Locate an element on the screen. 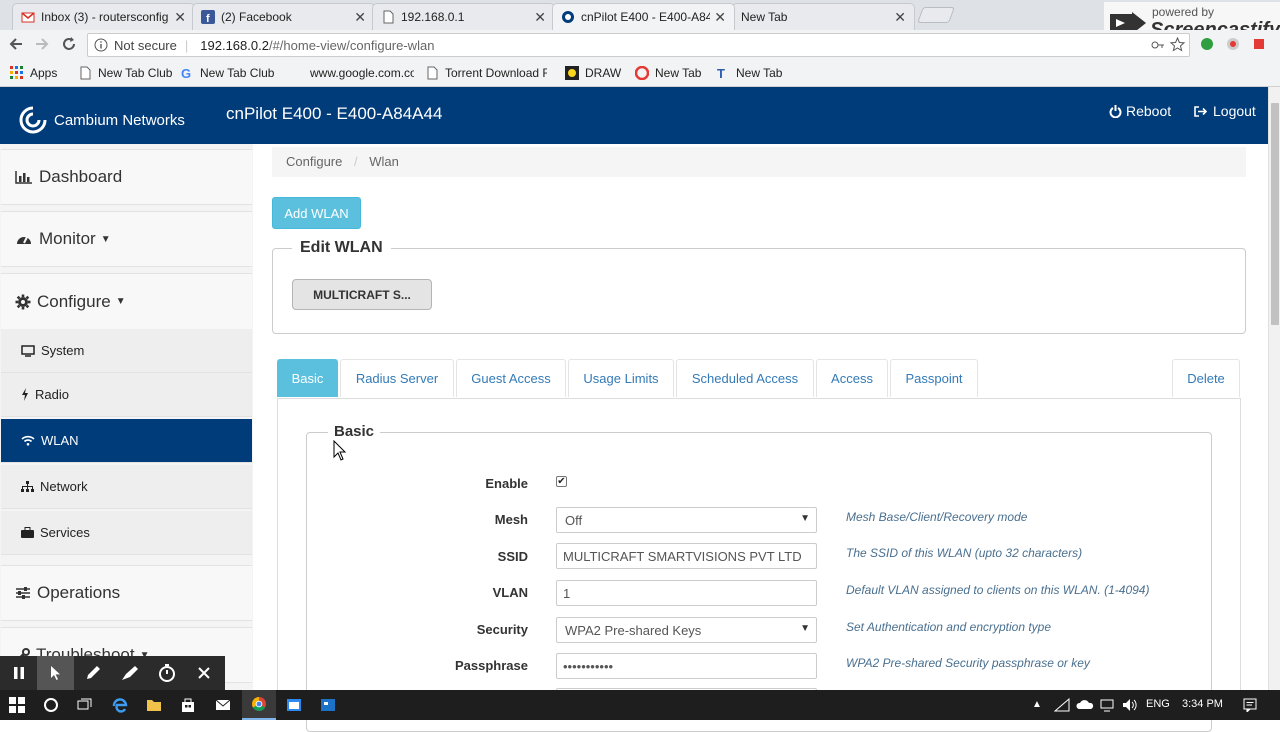 This screenshot has width=1280, height=732. pointer-tool-button is located at coordinates (55, 673).